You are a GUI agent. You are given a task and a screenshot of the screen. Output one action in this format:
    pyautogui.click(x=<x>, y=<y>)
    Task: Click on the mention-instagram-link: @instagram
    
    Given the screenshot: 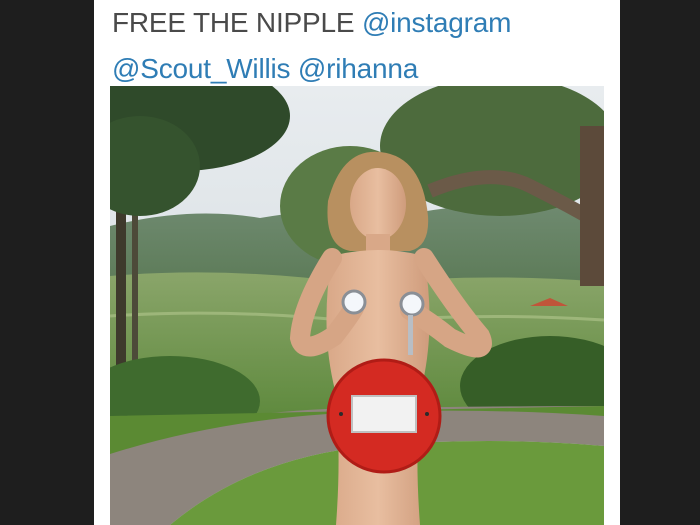 What is the action you would take?
    pyautogui.click(x=437, y=22)
    